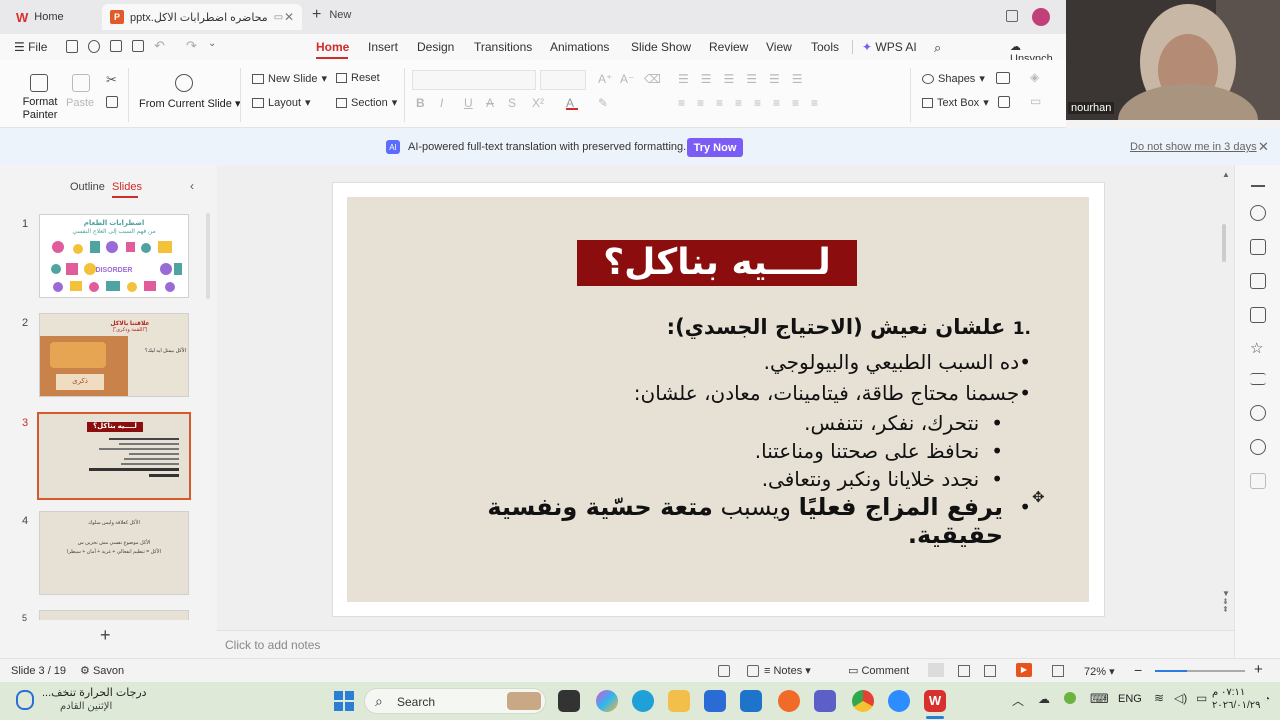 The width and height of the screenshot is (1280, 720). I want to click on fit-slide-icon, so click(724, 671).